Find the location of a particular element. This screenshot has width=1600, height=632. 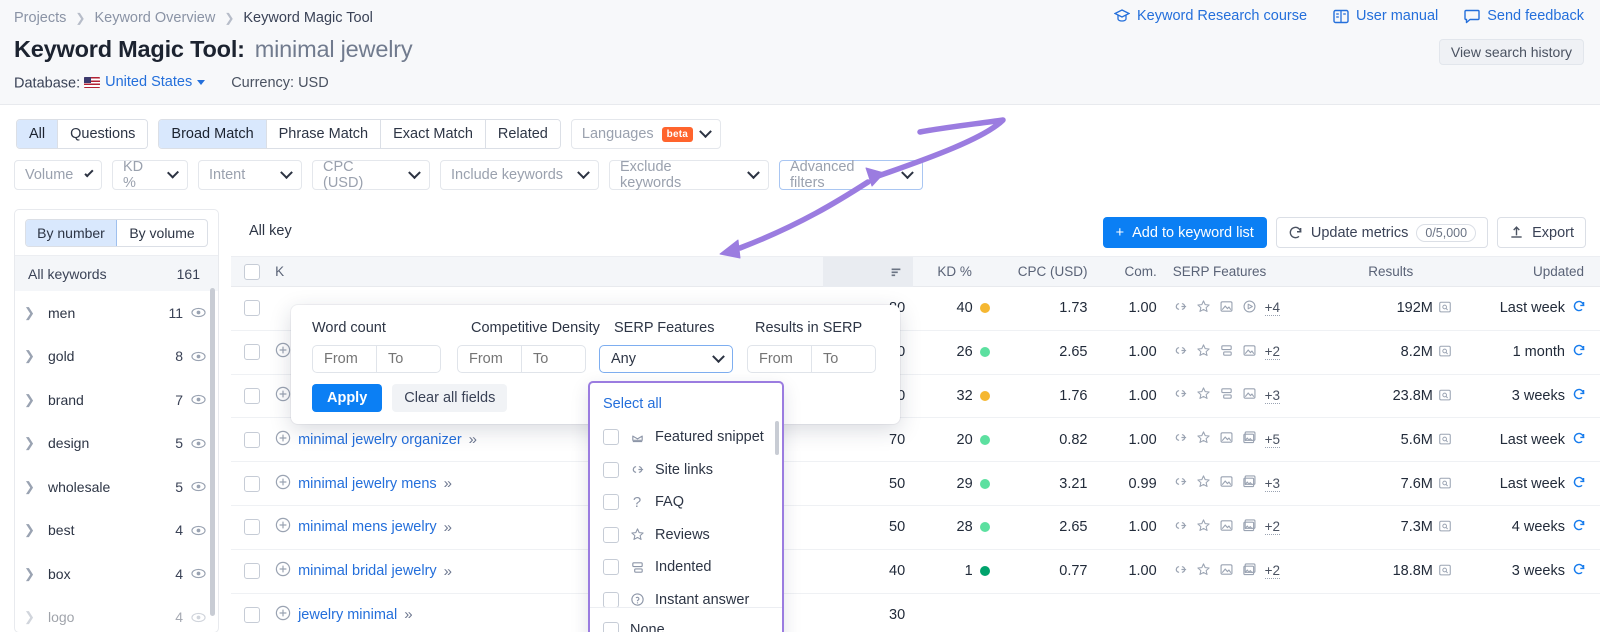

competitive-density-to-input is located at coordinates (553, 359).